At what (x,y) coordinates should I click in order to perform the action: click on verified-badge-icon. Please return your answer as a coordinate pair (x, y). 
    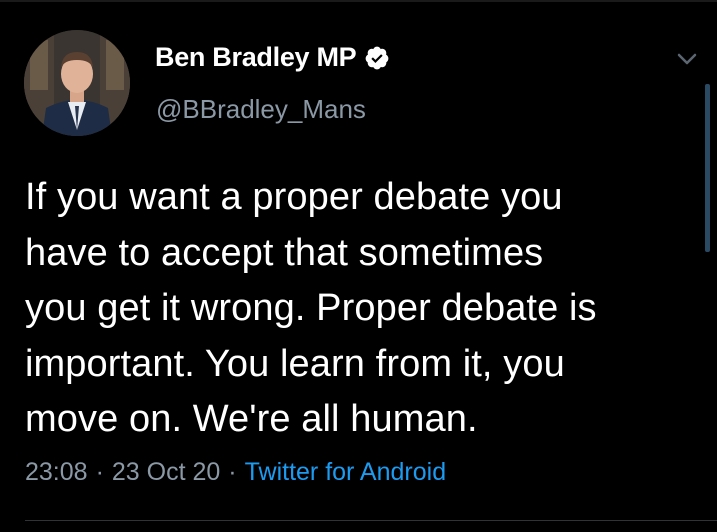
    Looking at the image, I should click on (377, 58).